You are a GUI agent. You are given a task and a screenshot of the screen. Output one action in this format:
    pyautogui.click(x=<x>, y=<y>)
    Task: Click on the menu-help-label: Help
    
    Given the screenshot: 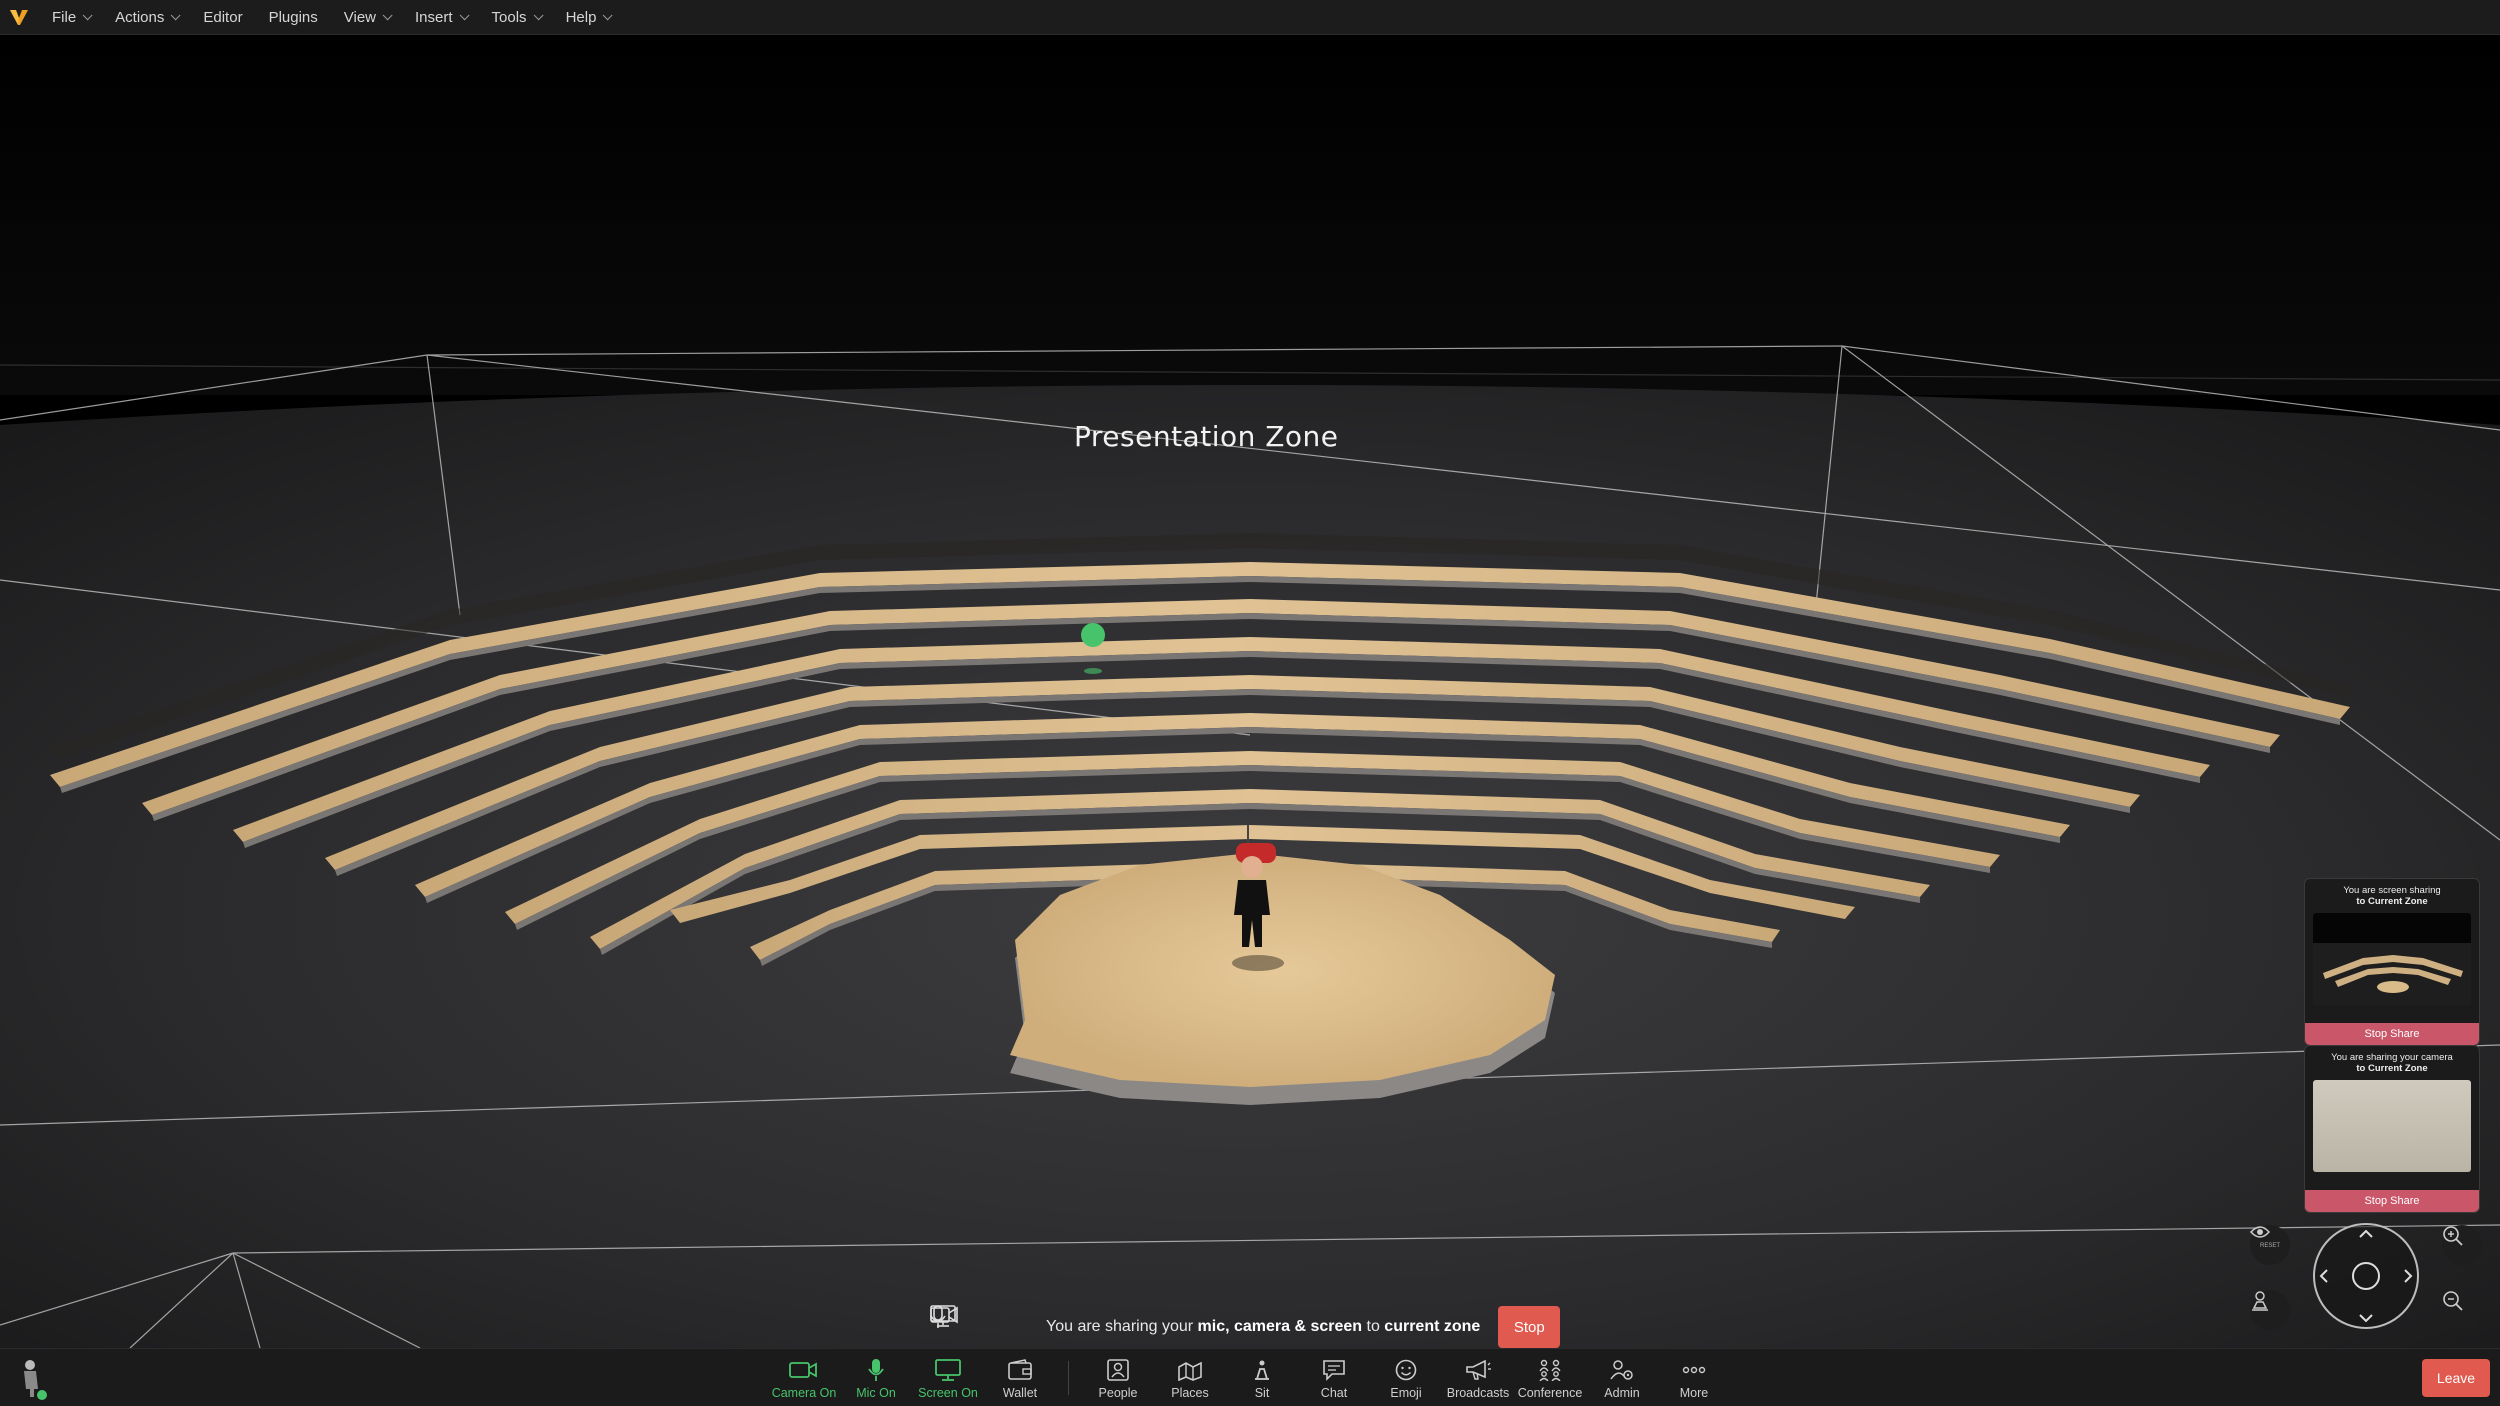 What is the action you would take?
    pyautogui.click(x=581, y=17)
    